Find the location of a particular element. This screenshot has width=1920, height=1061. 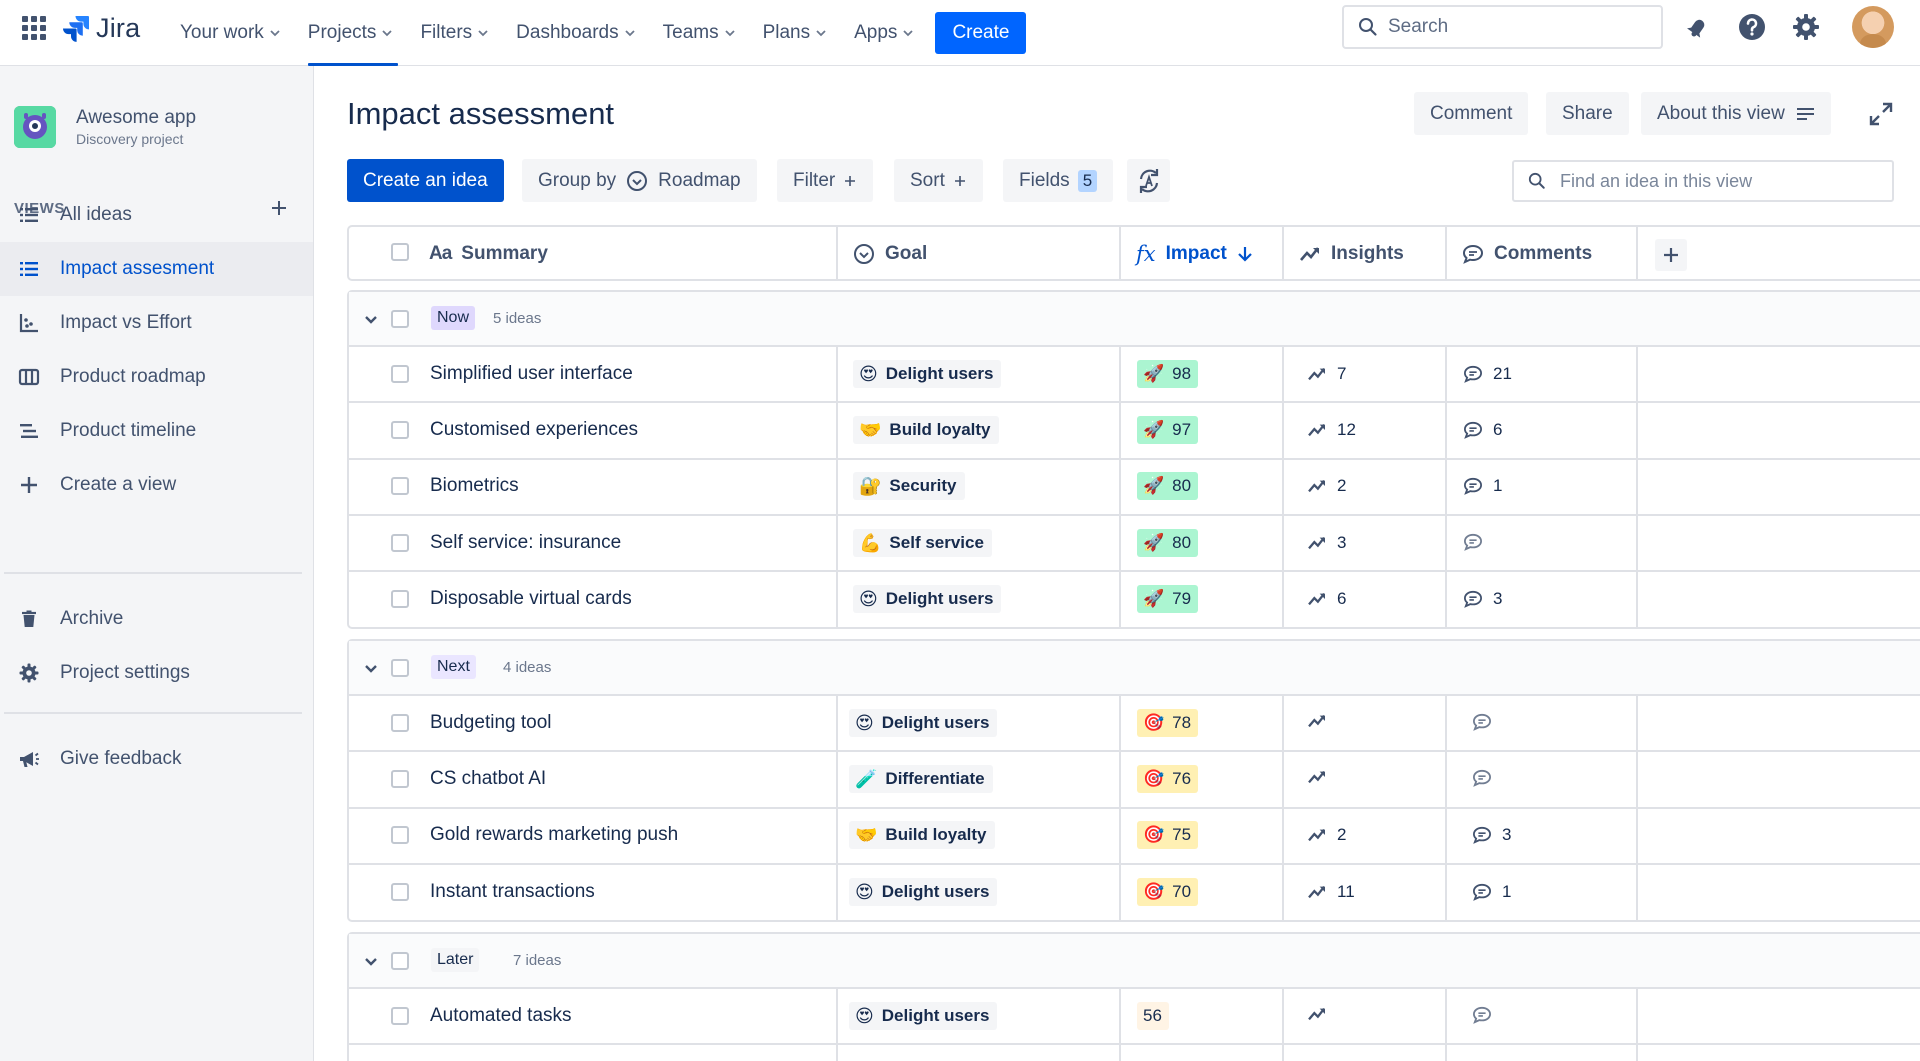

nav-teams: Teams is located at coordinates (699, 33).